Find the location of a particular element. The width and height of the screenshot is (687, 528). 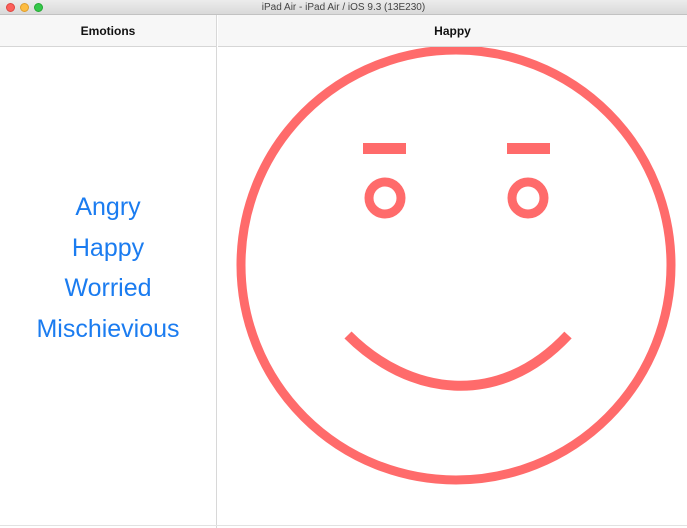

emotion-button-angry: Angry is located at coordinates (108, 207).